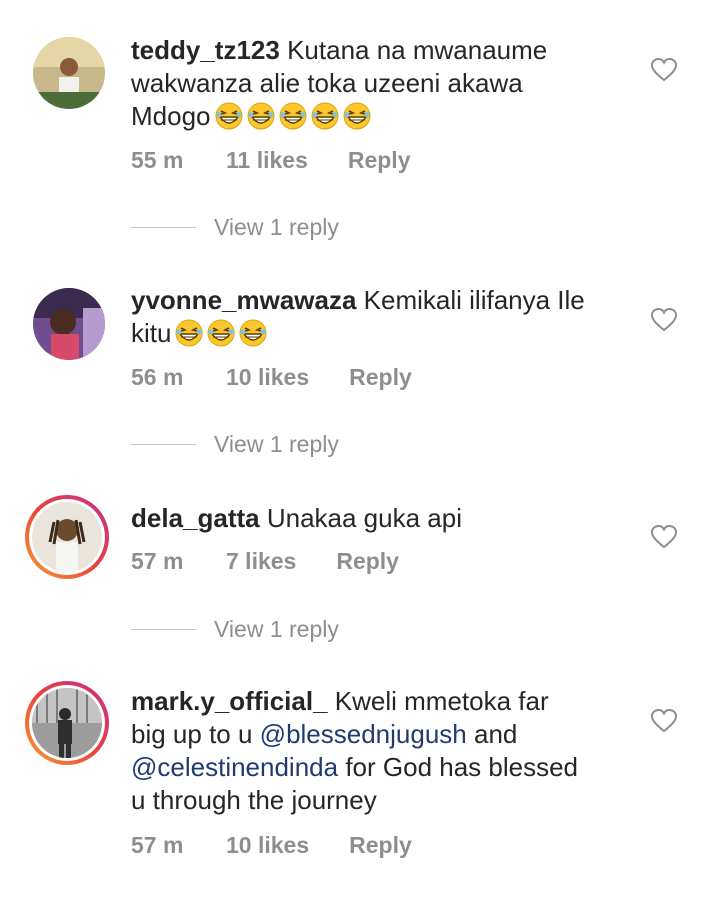 The image size is (720, 902). I want to click on likes-count: 11 likes, so click(267, 160).